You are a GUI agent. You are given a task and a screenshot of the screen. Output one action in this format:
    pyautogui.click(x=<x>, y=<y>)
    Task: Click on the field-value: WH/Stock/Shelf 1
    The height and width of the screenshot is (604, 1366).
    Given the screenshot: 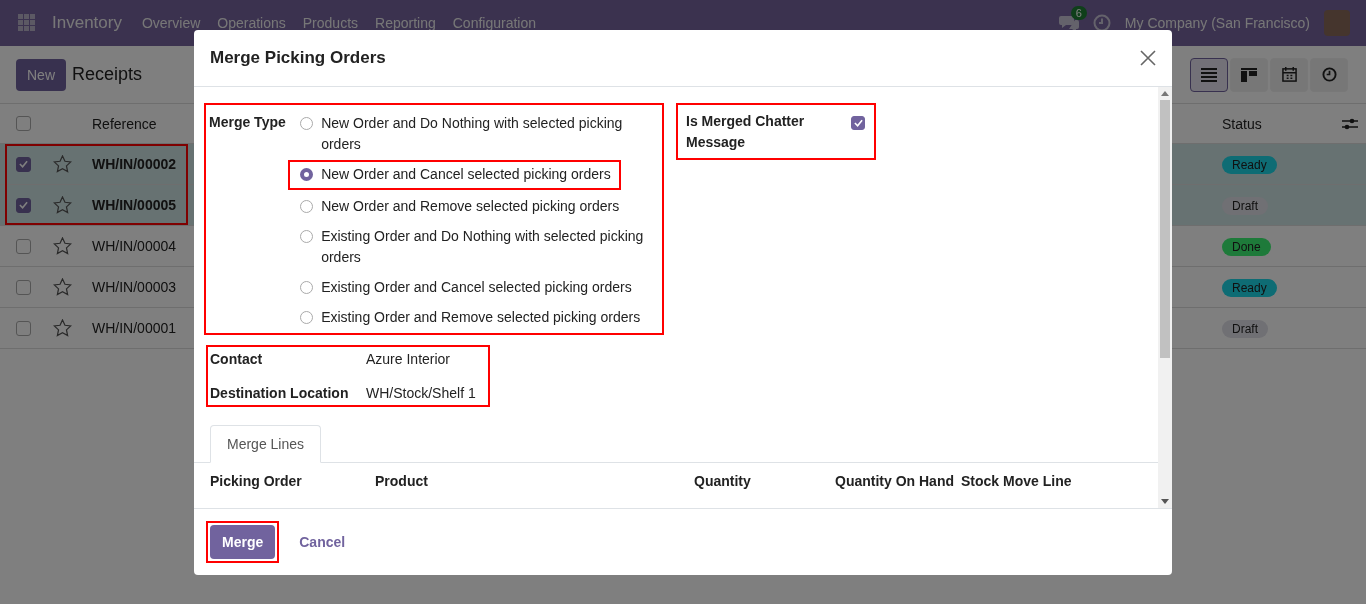 What is the action you would take?
    pyautogui.click(x=421, y=393)
    